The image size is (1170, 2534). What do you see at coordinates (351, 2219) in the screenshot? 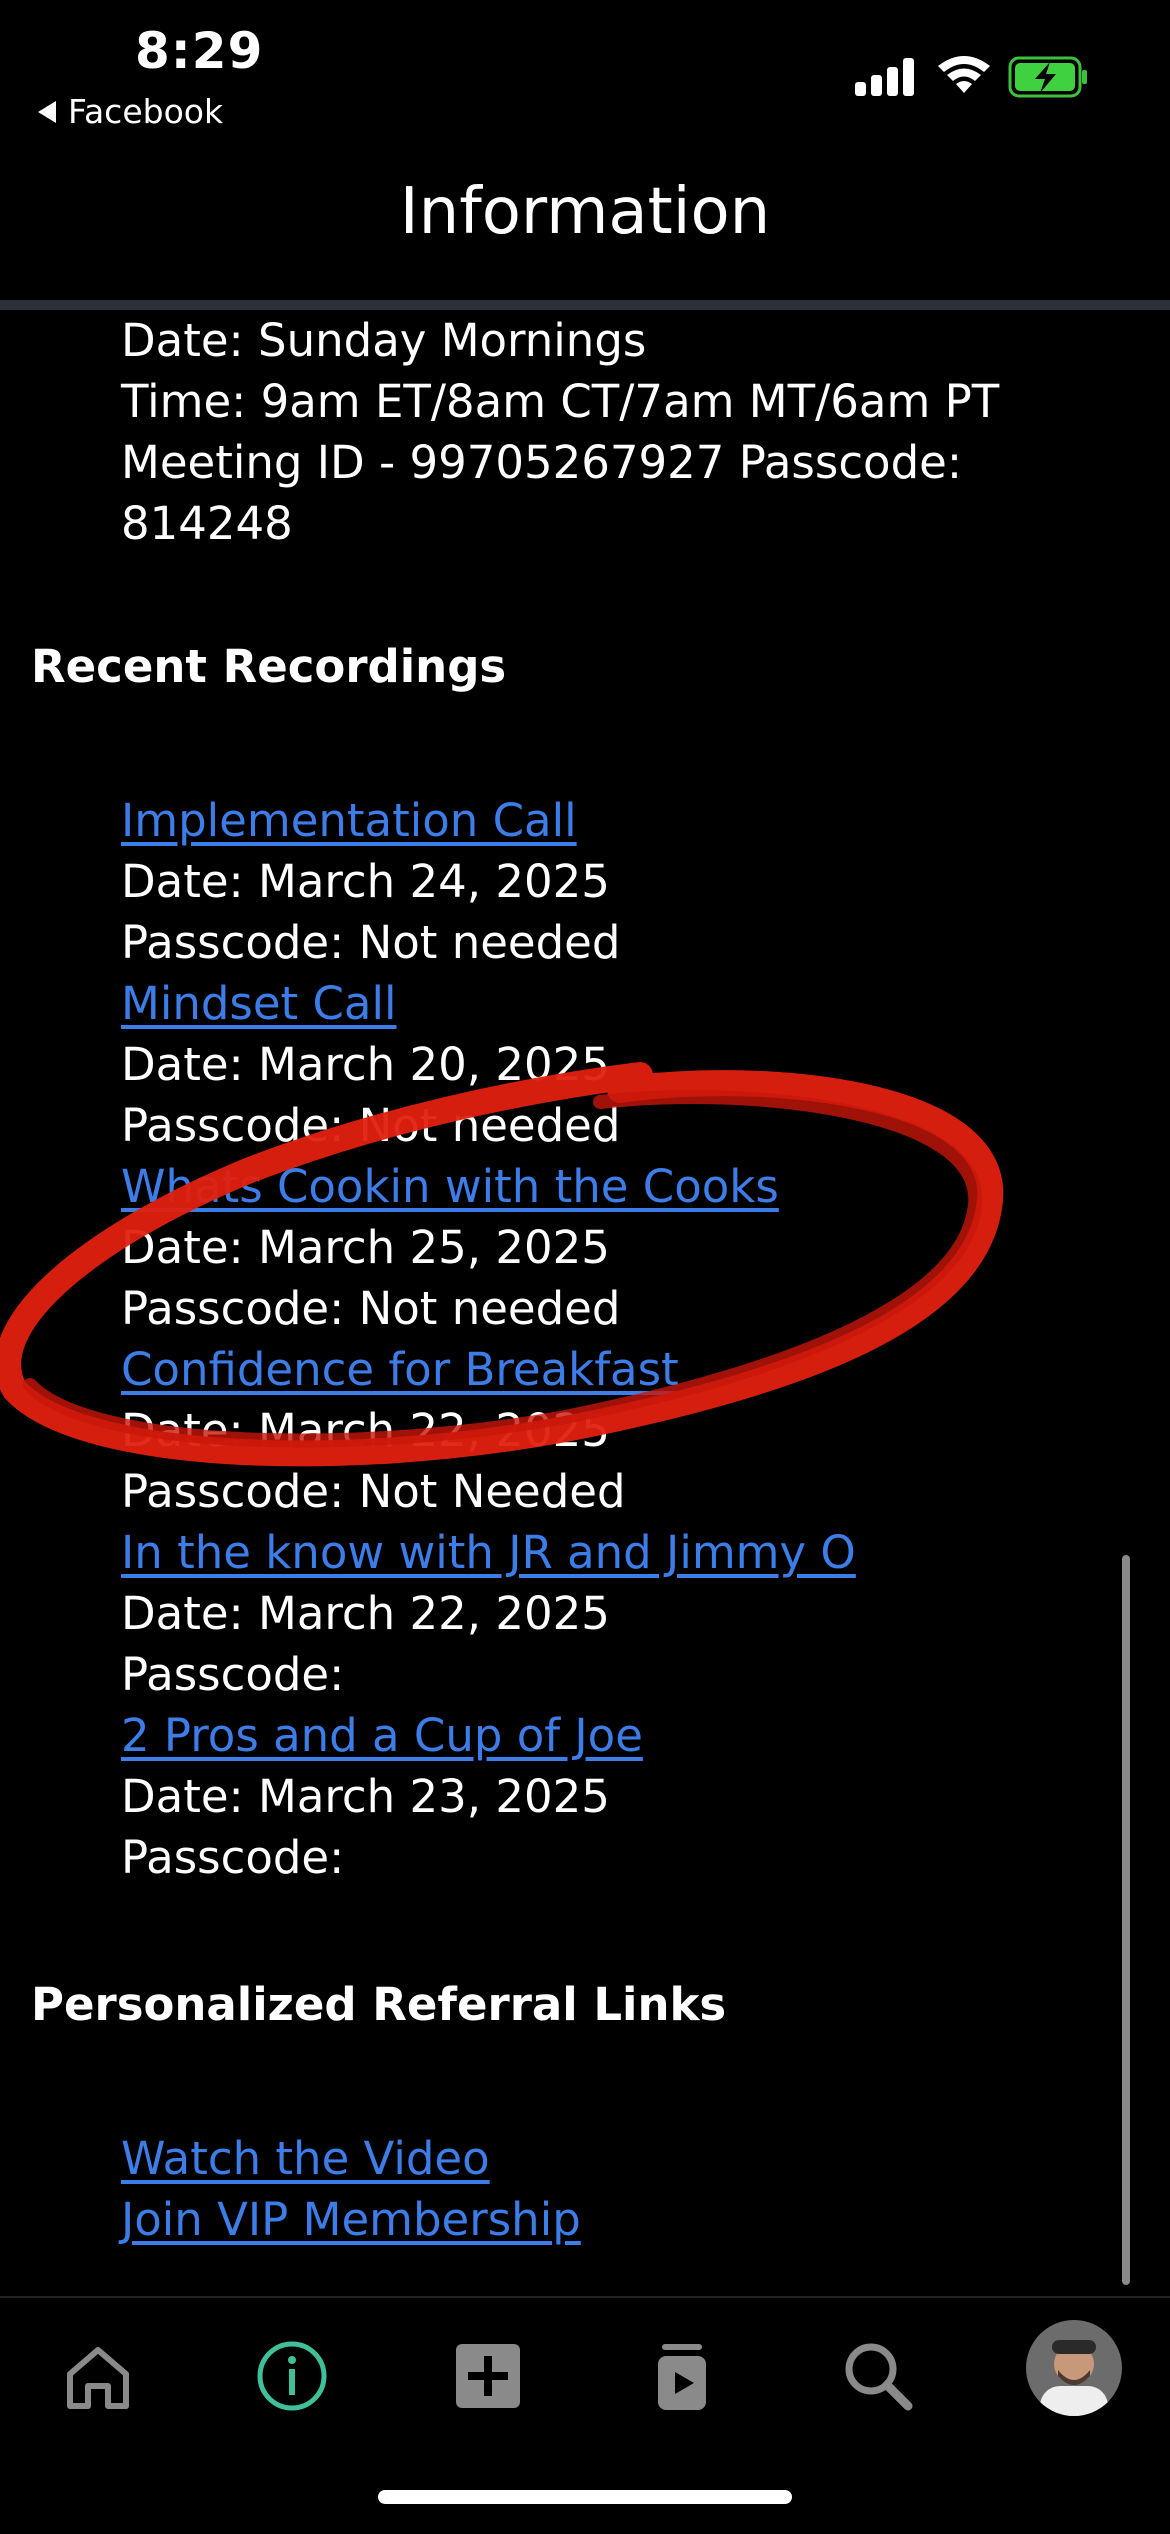
I see `referral-link-vip-membership: Join VIP Membership` at bounding box center [351, 2219].